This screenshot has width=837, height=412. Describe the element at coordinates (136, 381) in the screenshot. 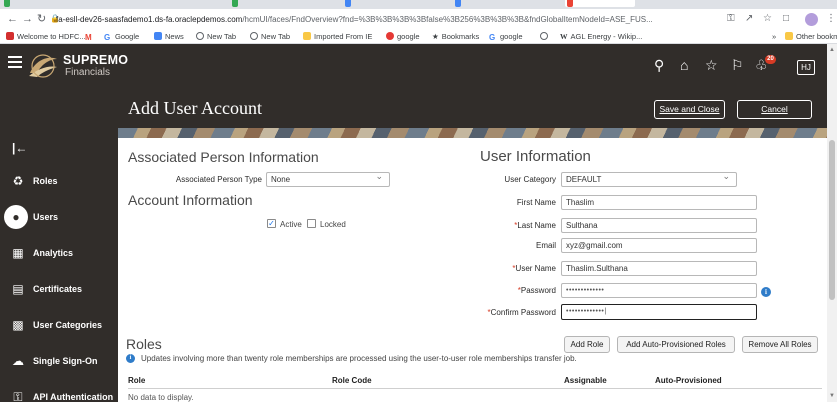

I see `column-header-role: Role` at that location.